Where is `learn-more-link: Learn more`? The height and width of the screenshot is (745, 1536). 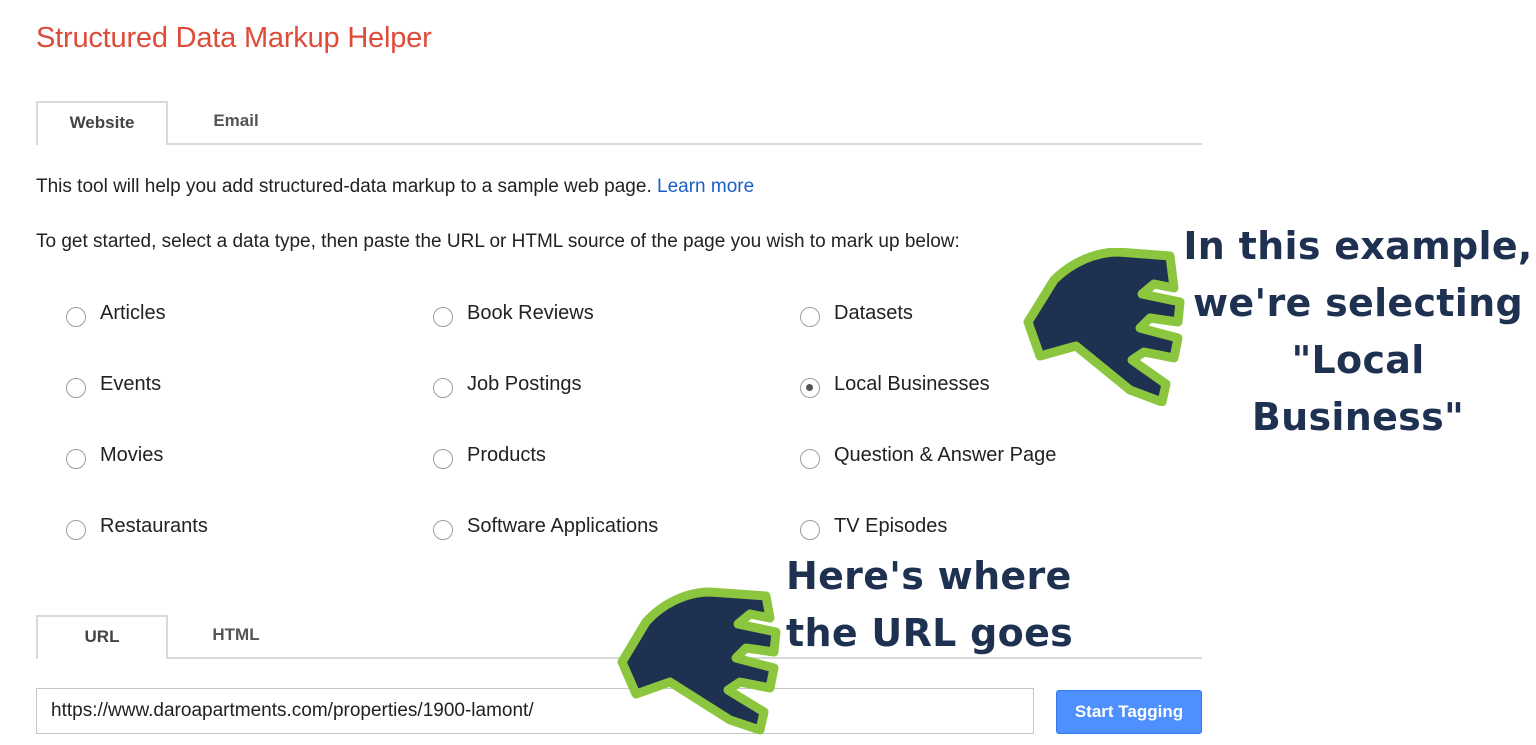
learn-more-link: Learn more is located at coordinates (705, 186).